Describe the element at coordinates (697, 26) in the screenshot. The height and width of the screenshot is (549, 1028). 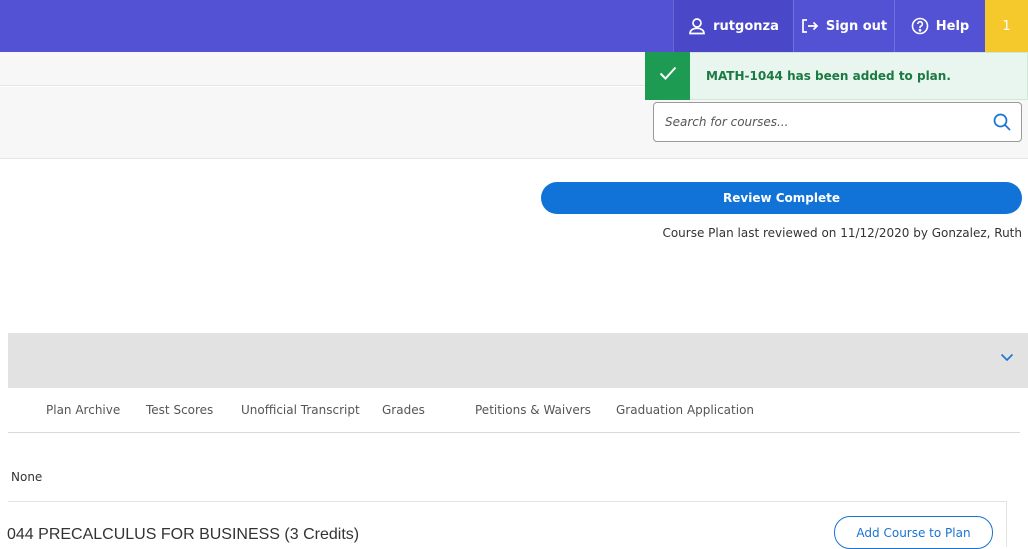
I see `user-icon` at that location.